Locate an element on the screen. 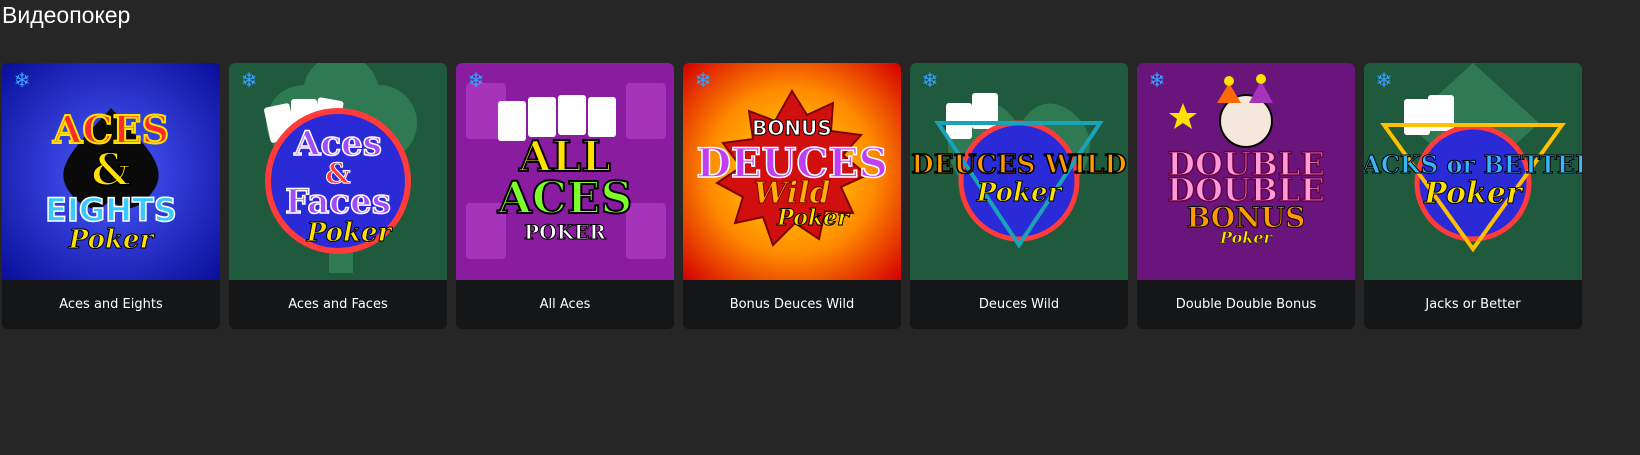 This screenshot has height=455, width=1640. game-thumbnail: DEUCES WILD Poker ❄ is located at coordinates (1019, 171).